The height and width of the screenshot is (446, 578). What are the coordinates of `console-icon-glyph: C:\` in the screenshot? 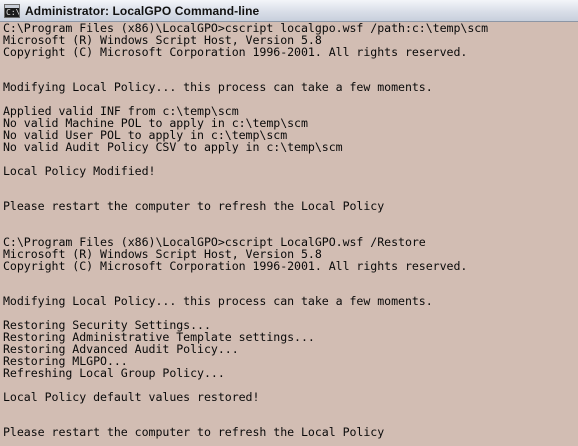 It's located at (13, 12).